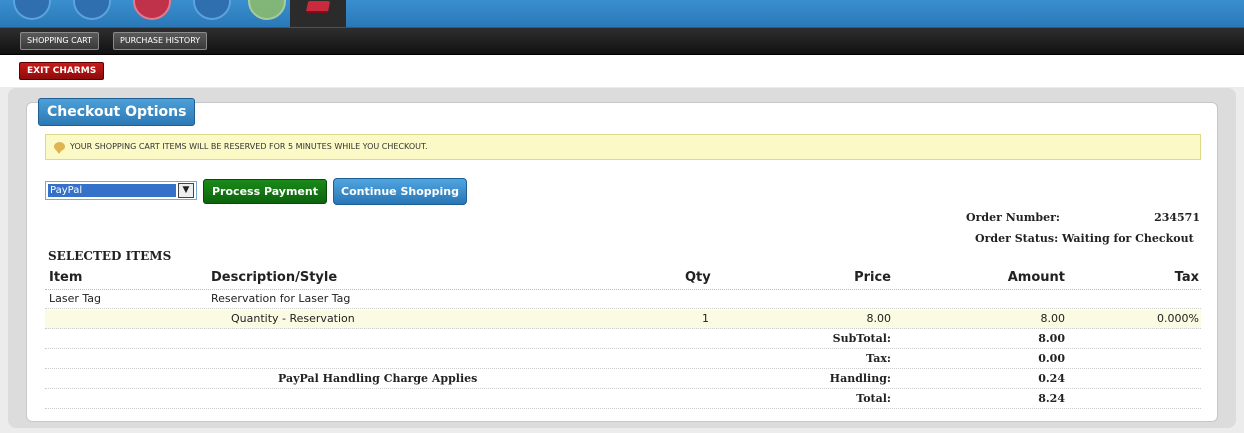 The width and height of the screenshot is (1244, 433). What do you see at coordinates (698, 277) in the screenshot?
I see `header-qty: Qty` at bounding box center [698, 277].